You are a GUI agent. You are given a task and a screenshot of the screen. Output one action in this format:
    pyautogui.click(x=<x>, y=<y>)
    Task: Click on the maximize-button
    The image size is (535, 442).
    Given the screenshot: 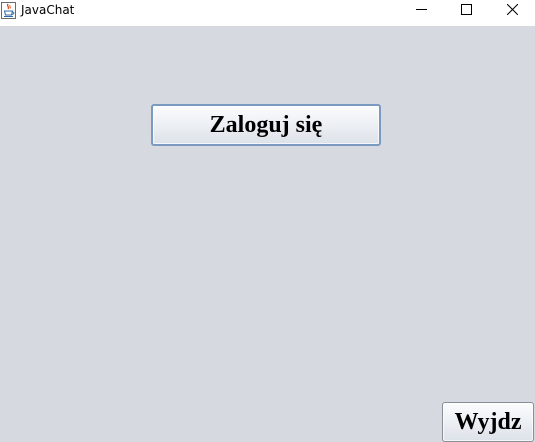 What is the action you would take?
    pyautogui.click(x=466, y=11)
    